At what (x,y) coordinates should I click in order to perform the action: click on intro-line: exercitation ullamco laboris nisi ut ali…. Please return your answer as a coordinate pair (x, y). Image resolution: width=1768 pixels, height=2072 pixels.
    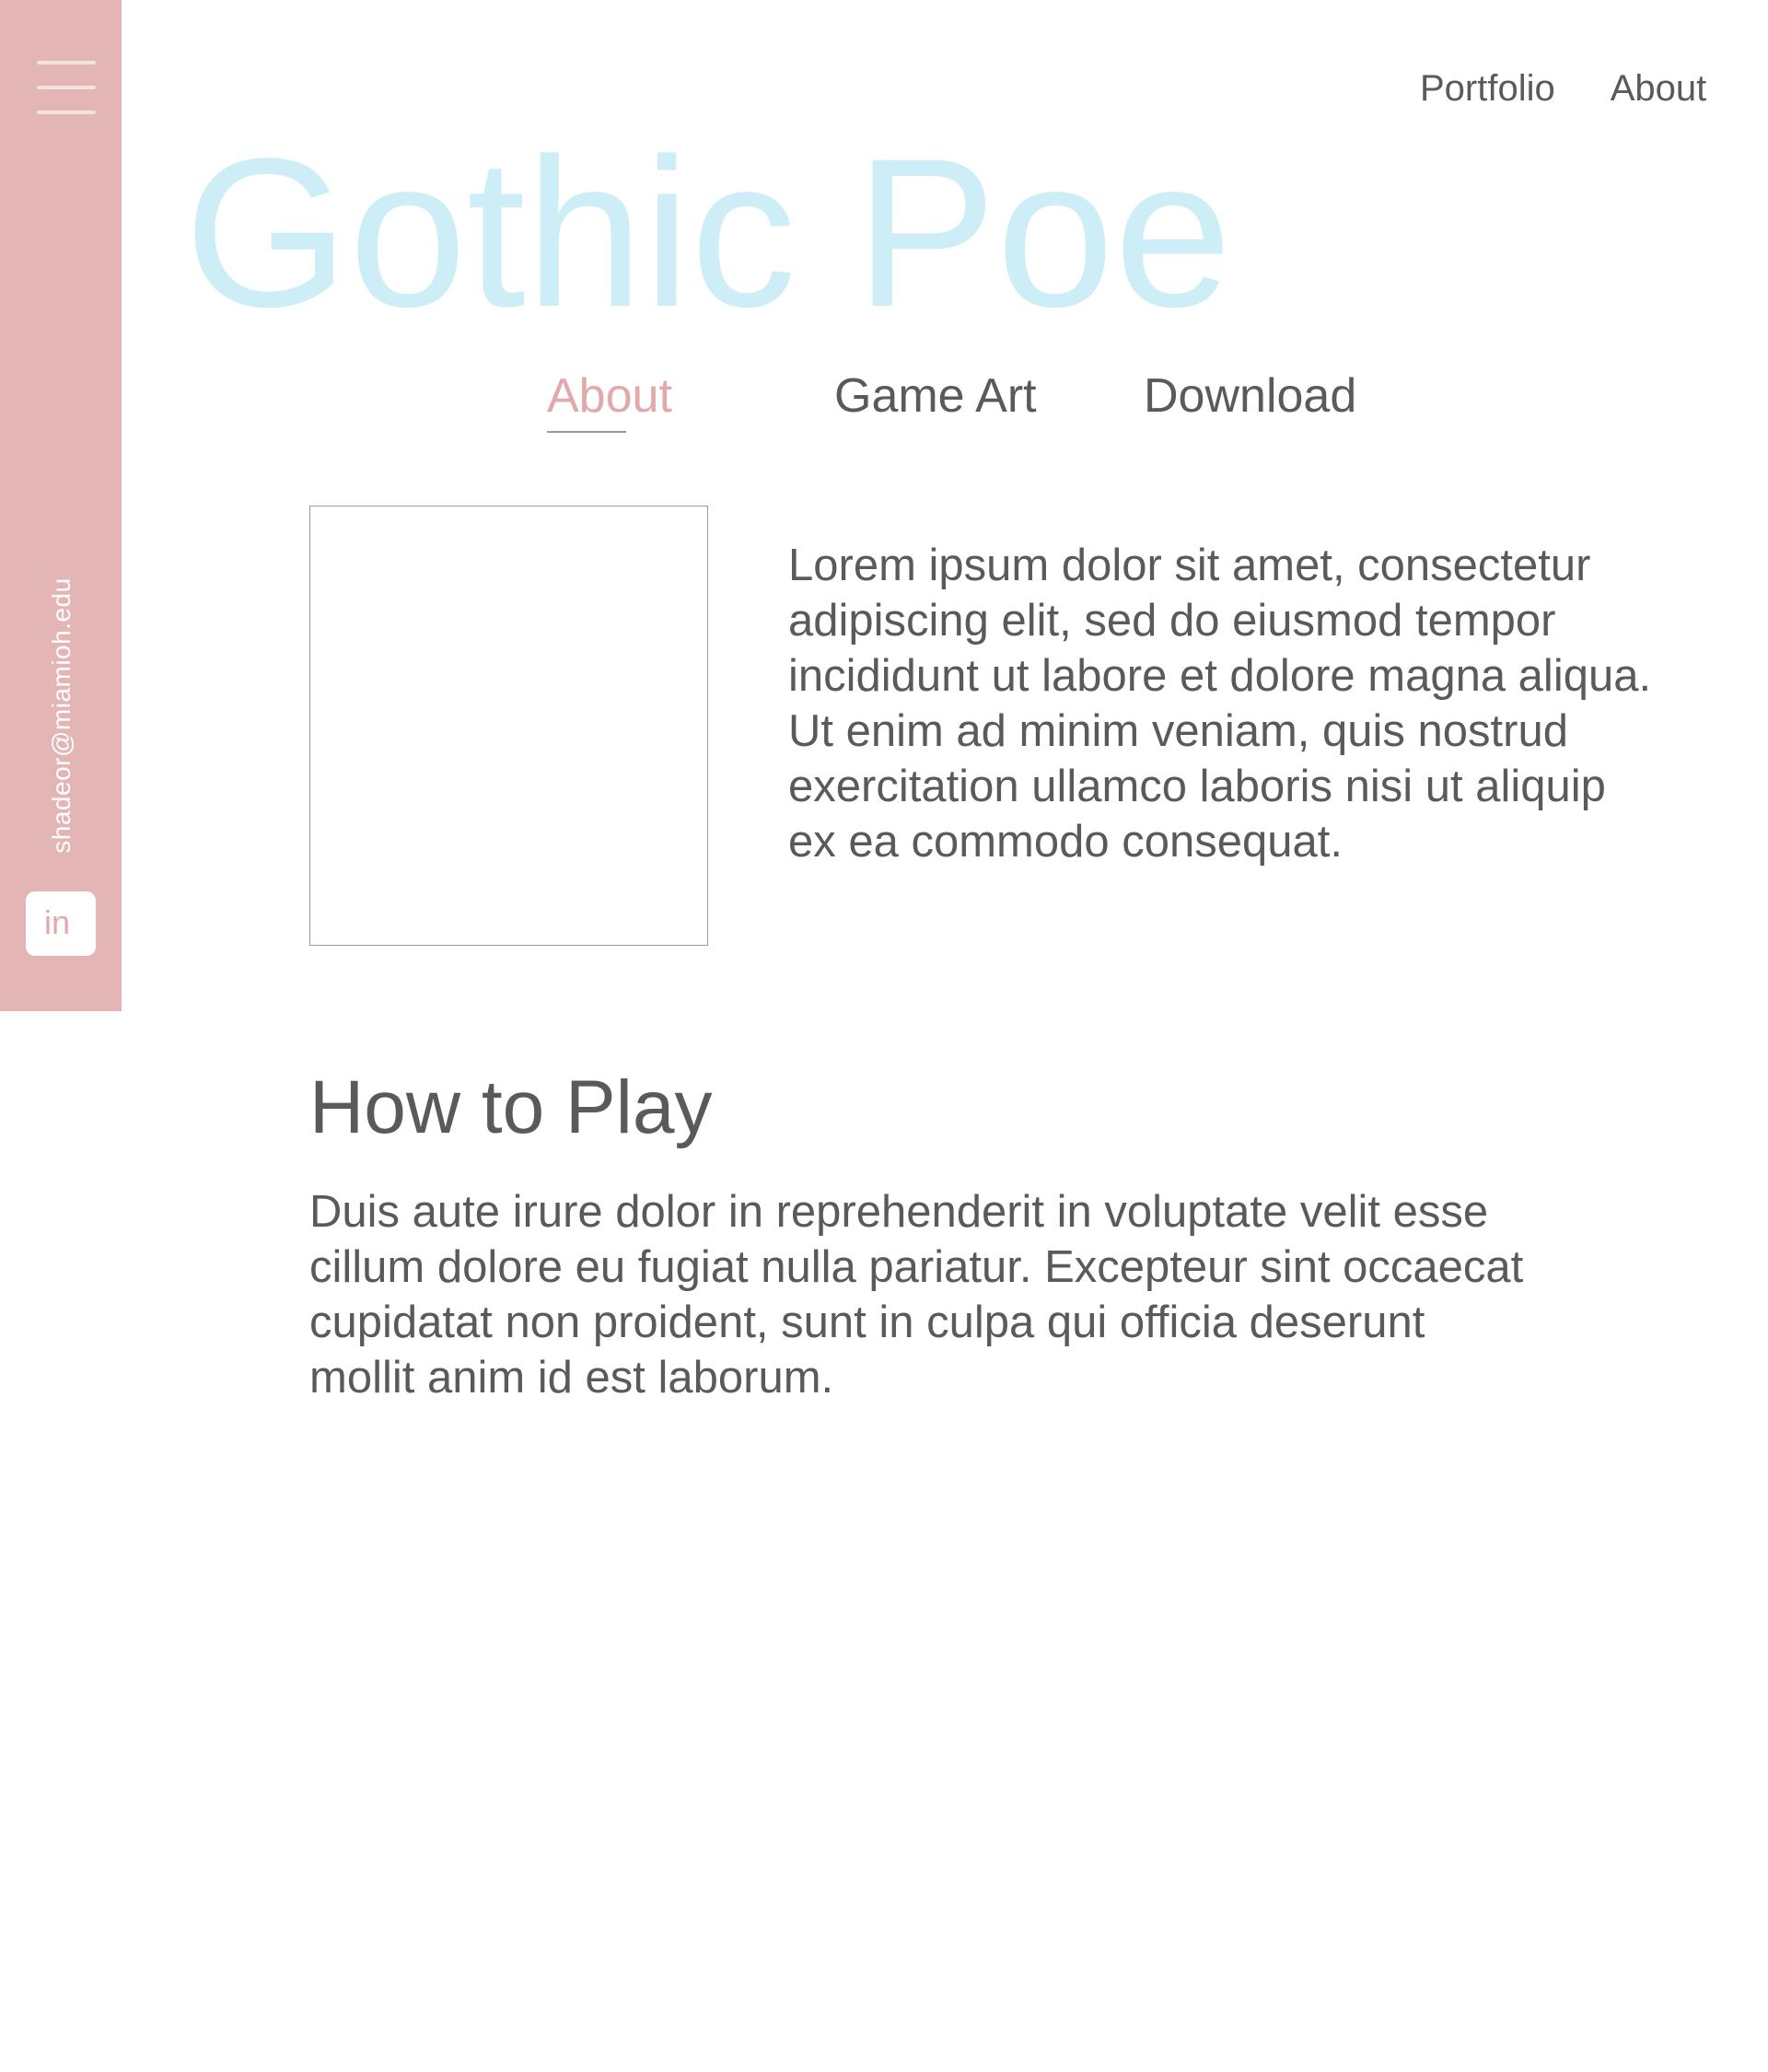
    Looking at the image, I should click on (1197, 786).